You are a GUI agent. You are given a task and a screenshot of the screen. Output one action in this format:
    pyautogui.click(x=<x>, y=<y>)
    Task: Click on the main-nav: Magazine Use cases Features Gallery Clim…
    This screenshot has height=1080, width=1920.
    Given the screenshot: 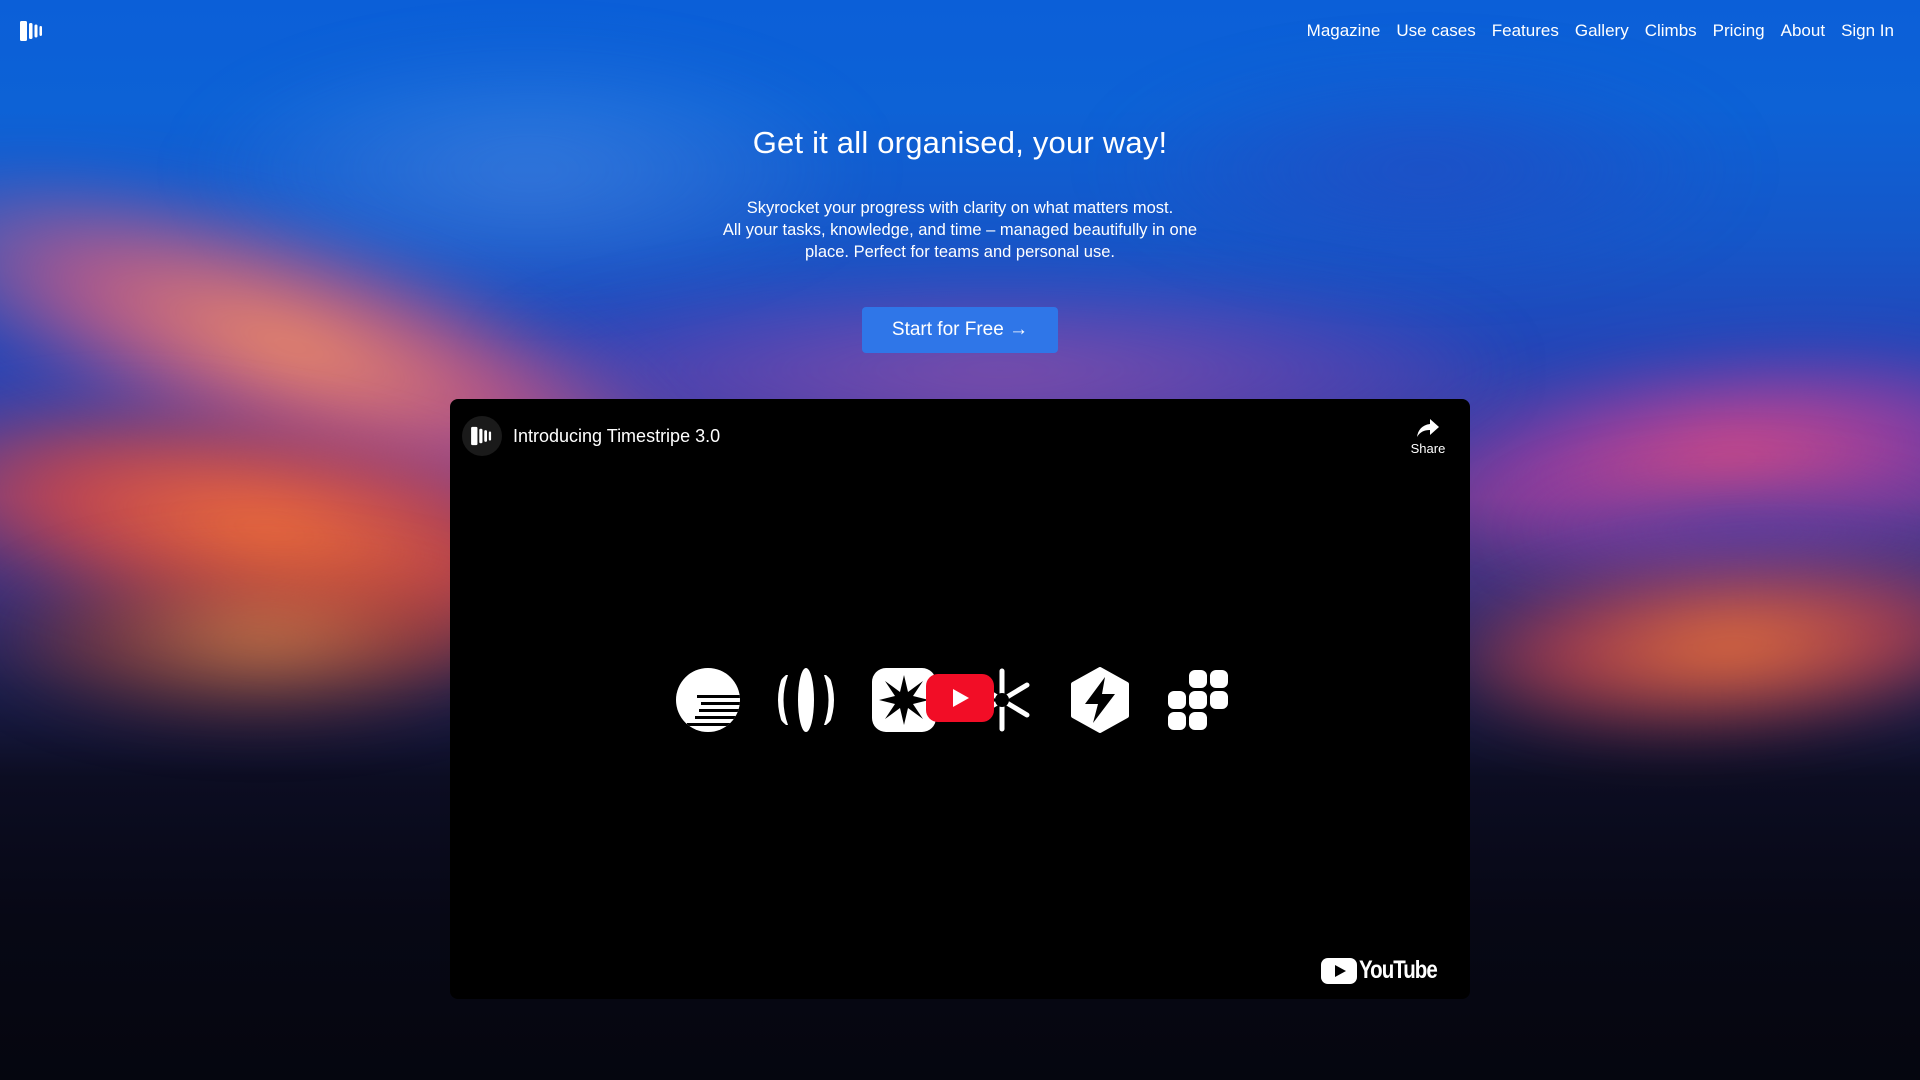 What is the action you would take?
    pyautogui.click(x=1600, y=31)
    